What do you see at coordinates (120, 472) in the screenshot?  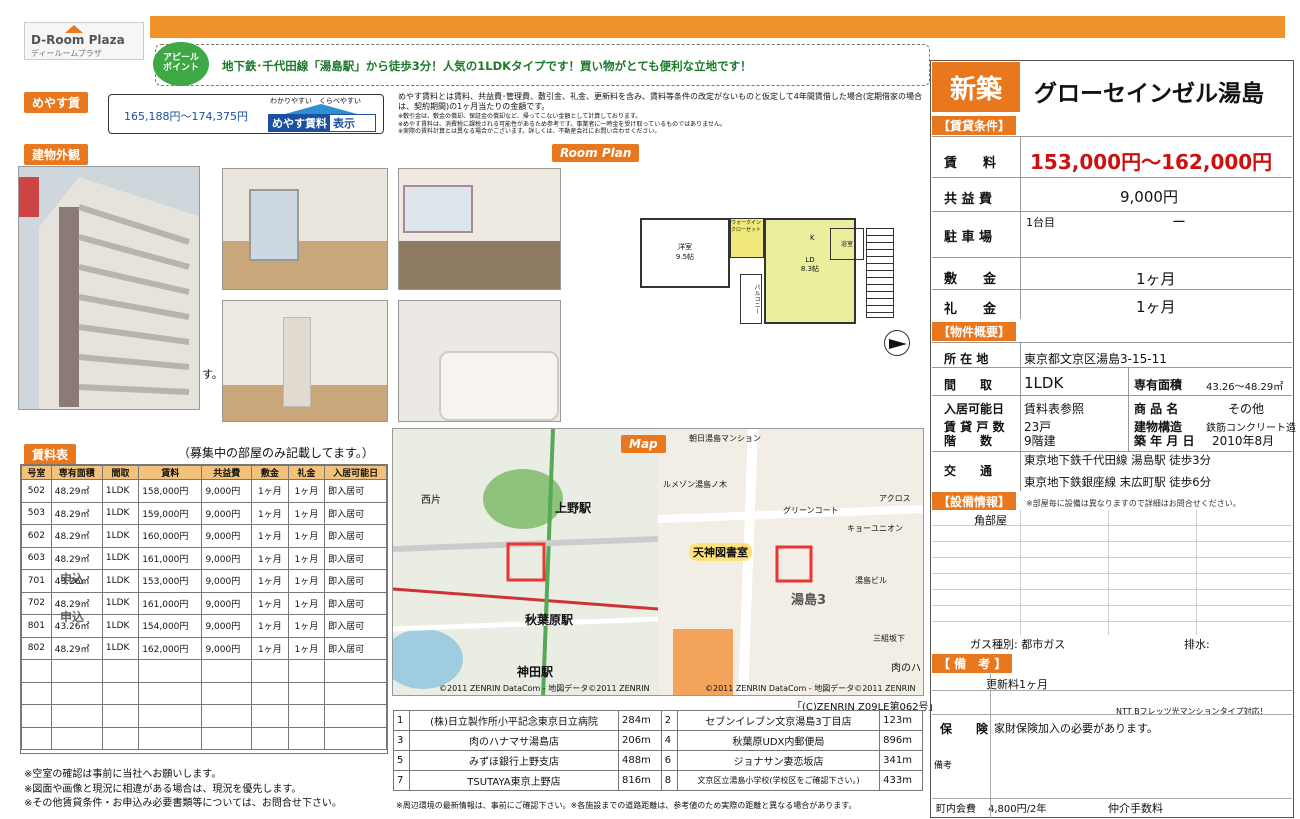 I see `rent-header-cell: 間取` at bounding box center [120, 472].